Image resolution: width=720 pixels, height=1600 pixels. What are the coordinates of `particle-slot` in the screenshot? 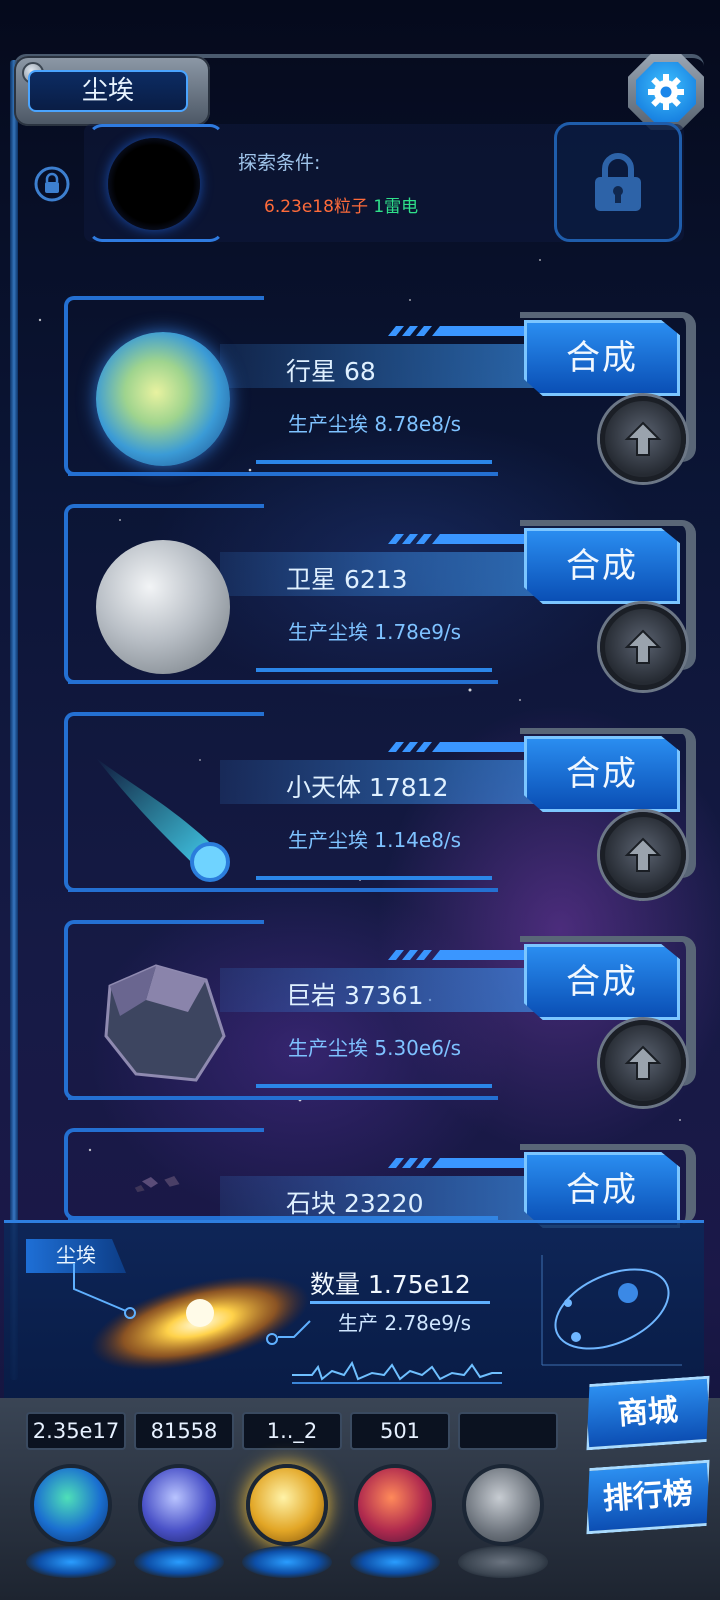 It's located at (71, 1527).